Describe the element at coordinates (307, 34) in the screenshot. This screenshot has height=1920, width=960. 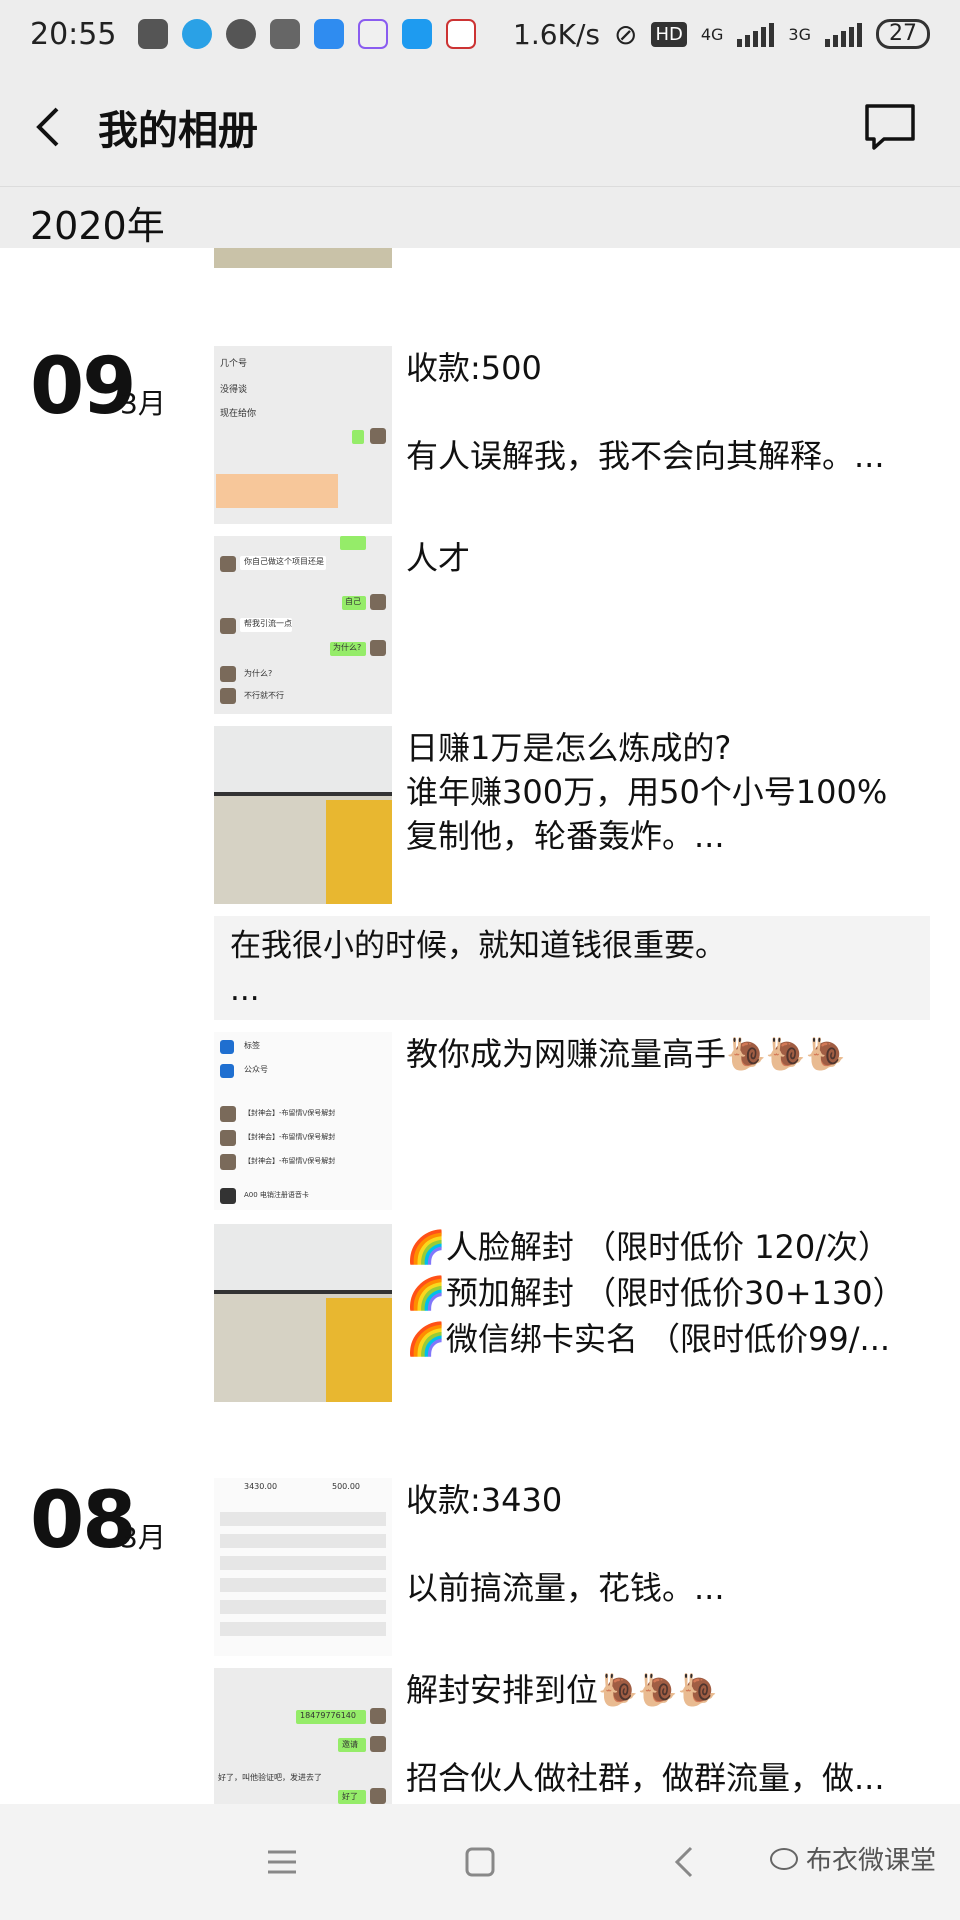
I see `notification-icons` at that location.